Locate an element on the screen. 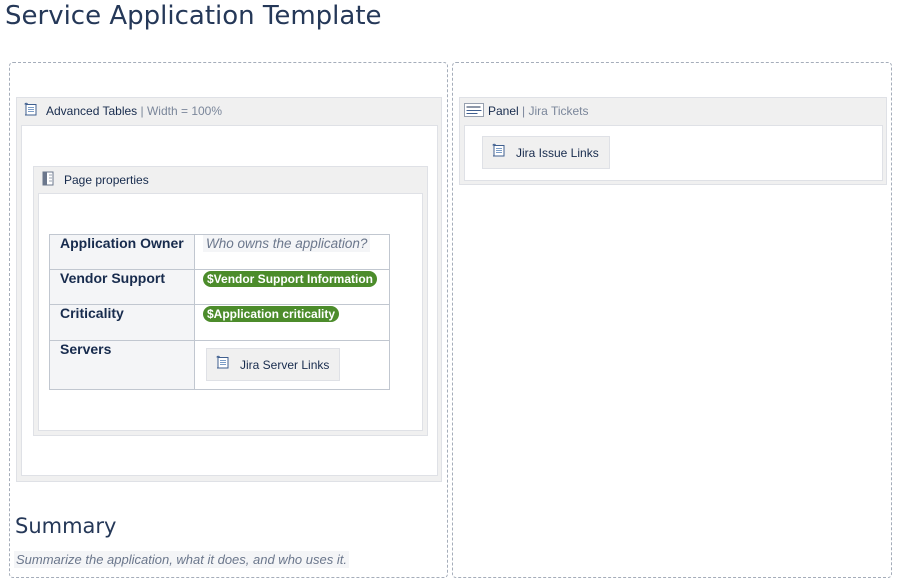  jira-server-links-macro: Jira Server Links is located at coordinates (273, 364).